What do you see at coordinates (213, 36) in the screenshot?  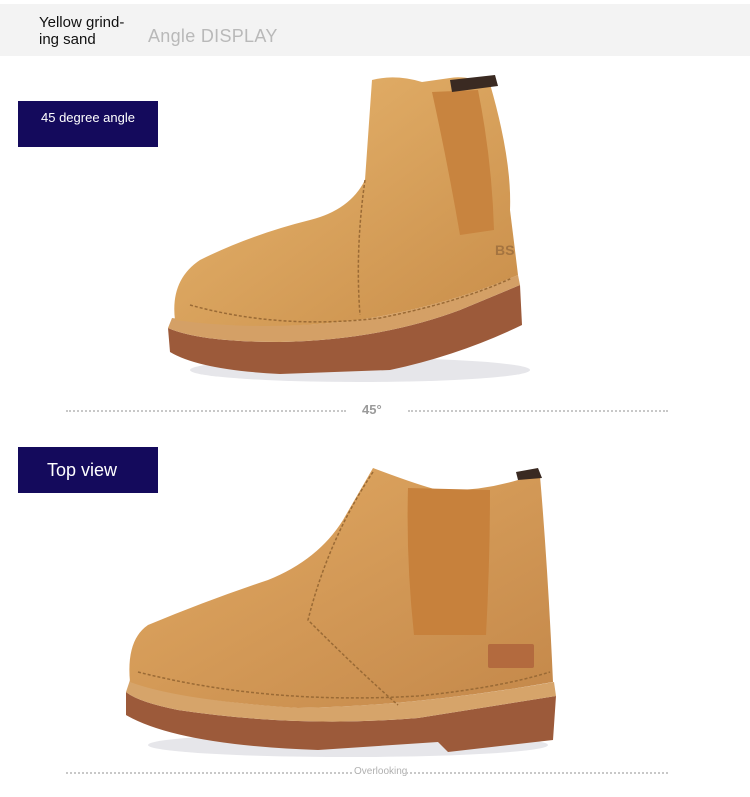 I see `page-title: Angle DISPLAY` at bounding box center [213, 36].